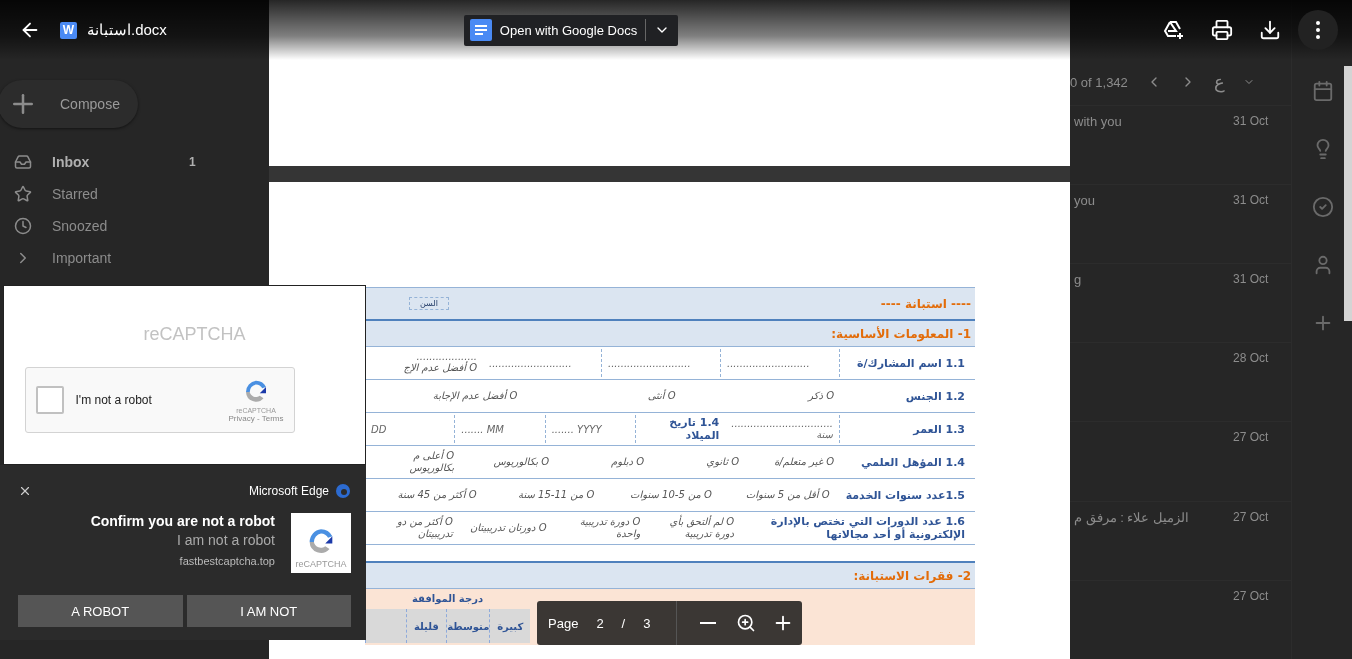 This screenshot has width=1352, height=659. Describe the element at coordinates (100, 611) in the screenshot. I see `robot-button: A ROBOT` at that location.